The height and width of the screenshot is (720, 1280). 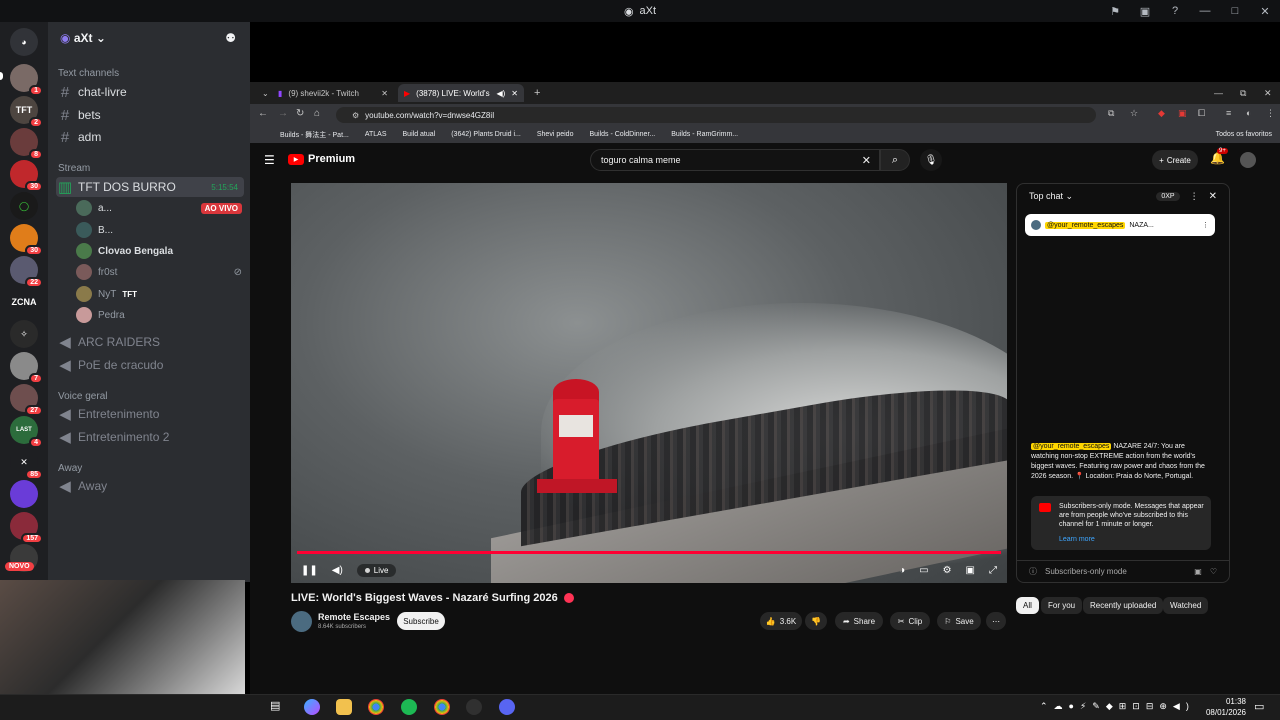 I want to click on category-away: Away, so click(x=70, y=468).